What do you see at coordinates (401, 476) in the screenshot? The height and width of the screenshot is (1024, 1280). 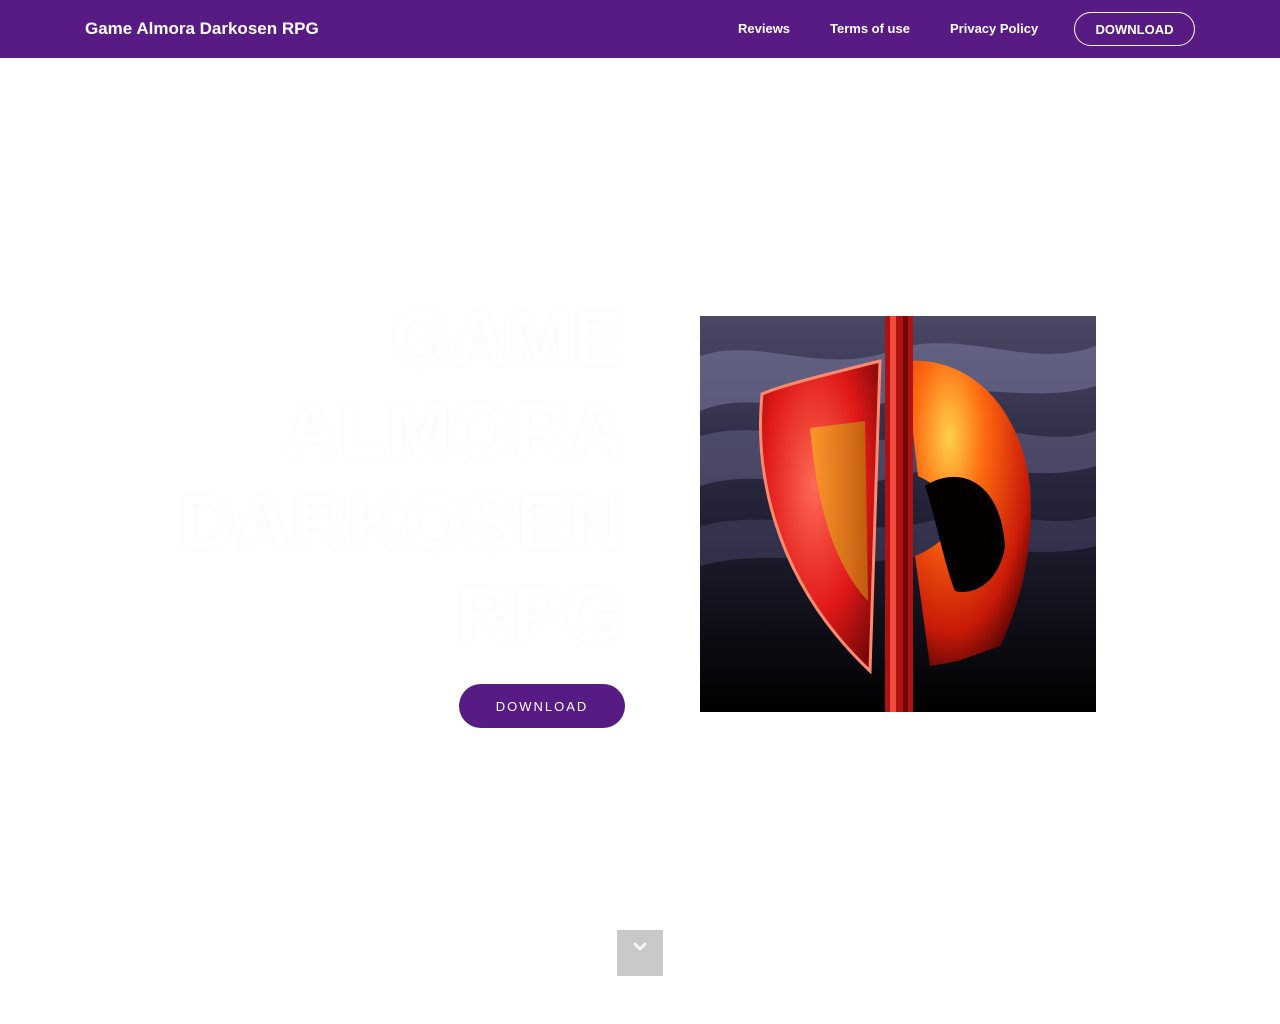 I see `hero-title: GAME ALMORA DARKOSEN RPG` at bounding box center [401, 476].